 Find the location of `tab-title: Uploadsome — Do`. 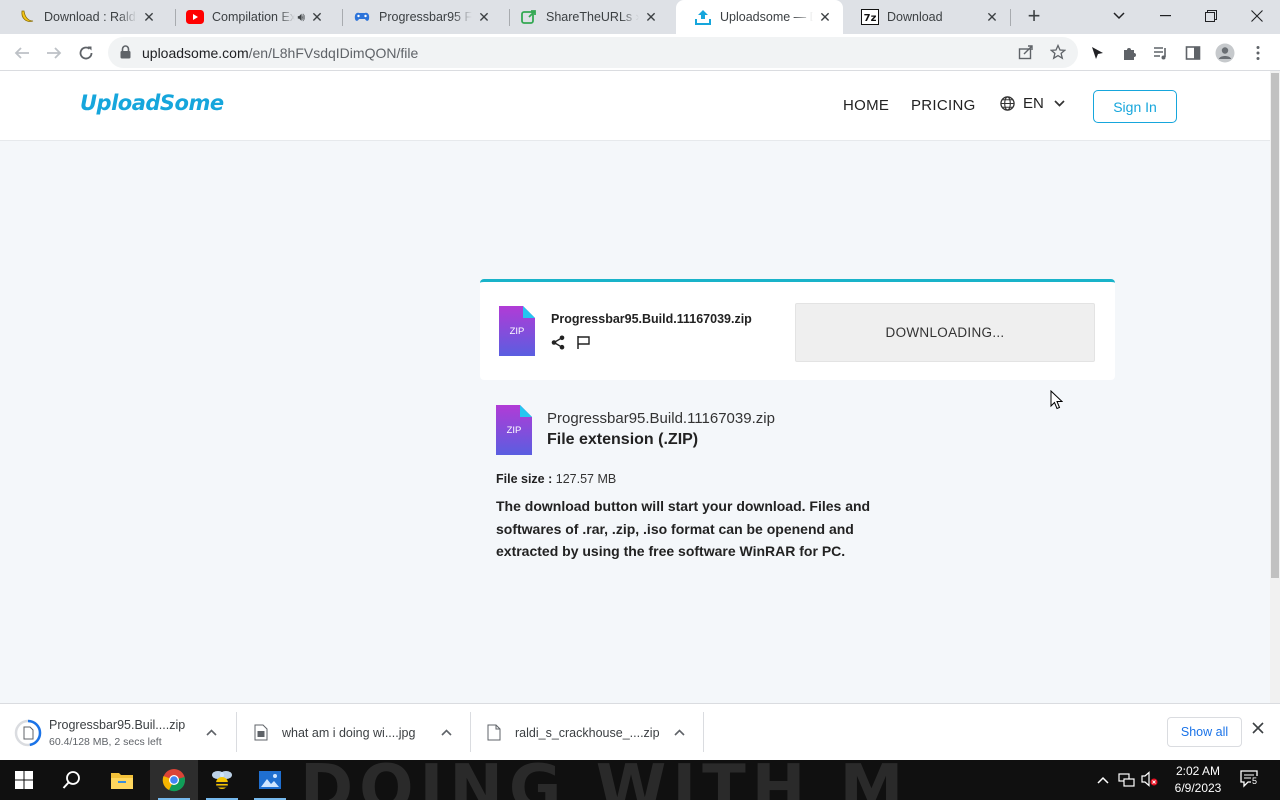

tab-title: Uploadsome — Do is located at coordinates (766, 17).